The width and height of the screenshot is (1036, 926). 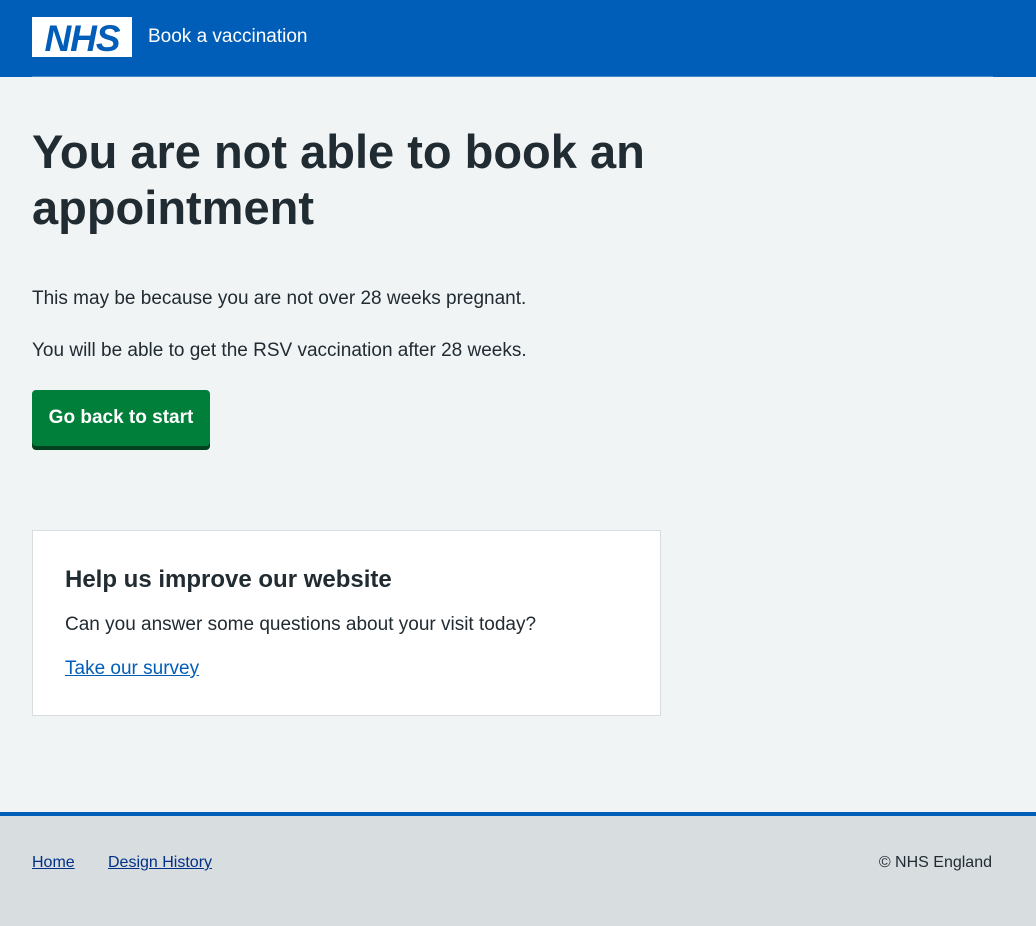 I want to click on go-back-to-start-button: Go back to start, so click(x=121, y=418).